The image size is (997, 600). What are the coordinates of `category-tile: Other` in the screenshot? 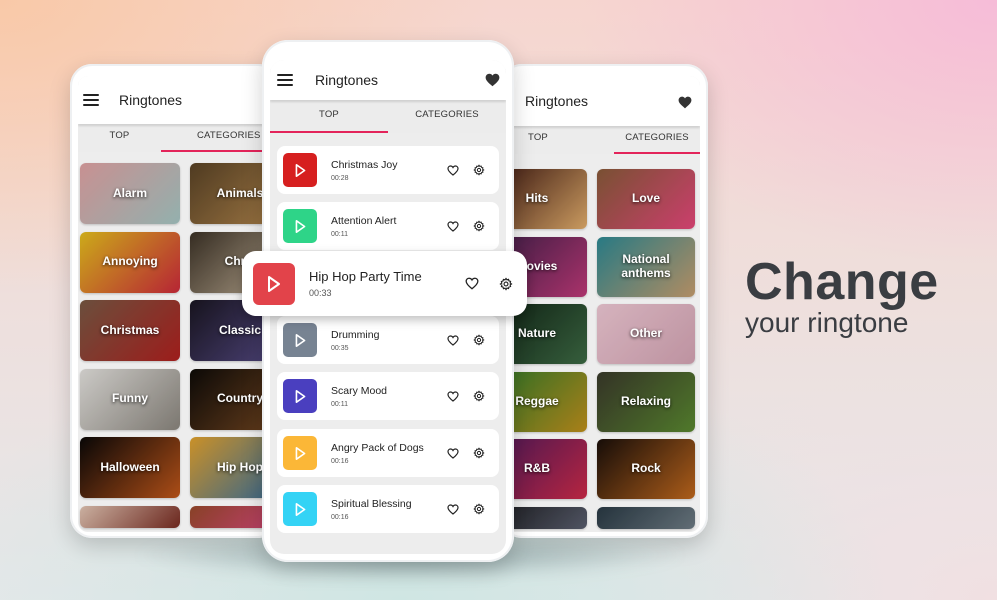 It's located at (646, 334).